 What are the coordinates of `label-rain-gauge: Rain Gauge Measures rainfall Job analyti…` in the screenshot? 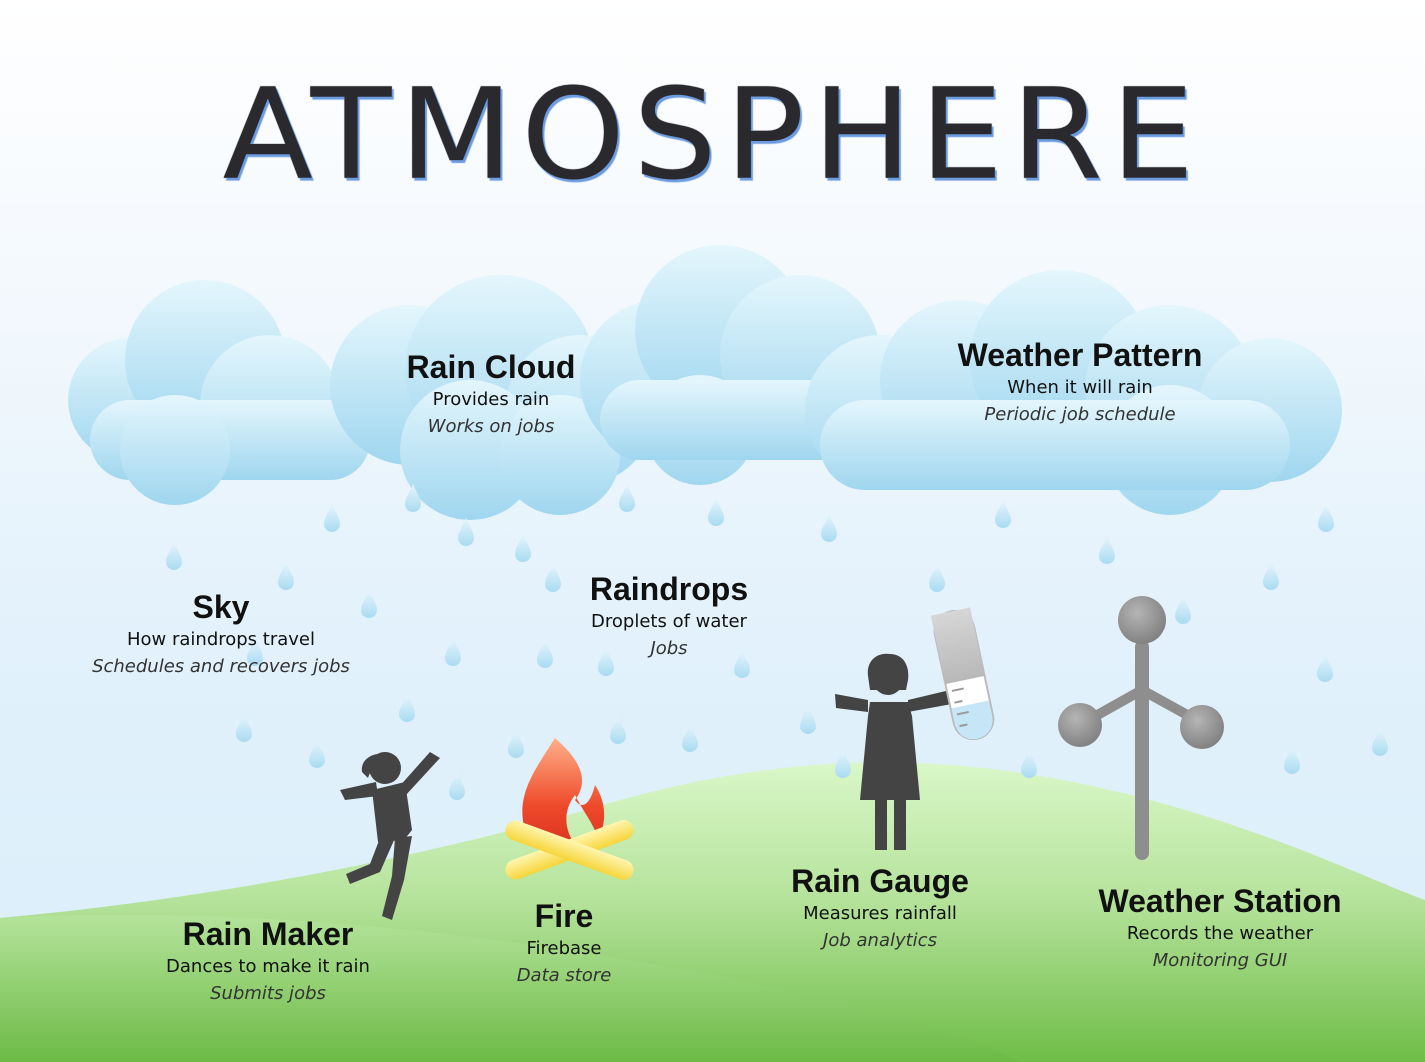 It's located at (880, 908).